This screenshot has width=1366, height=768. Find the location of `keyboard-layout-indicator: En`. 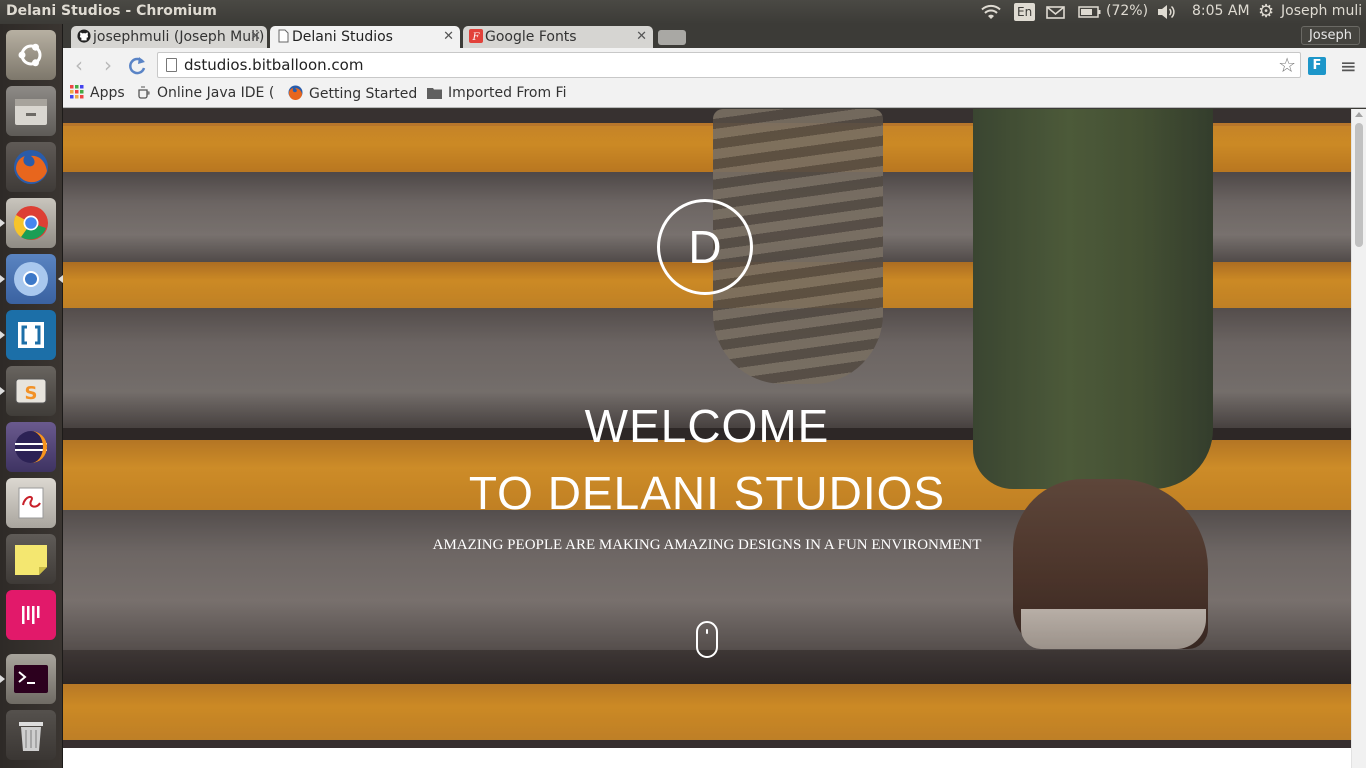

keyboard-layout-indicator: En is located at coordinates (1025, 12).